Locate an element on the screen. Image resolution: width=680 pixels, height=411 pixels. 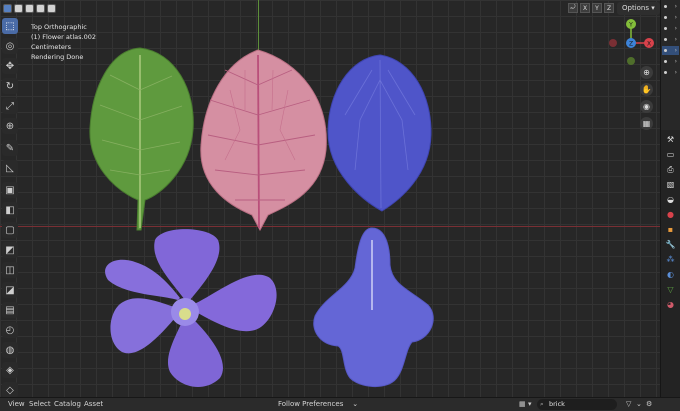
scene-tab-icon: ◒ is located at coordinates (671, 199).